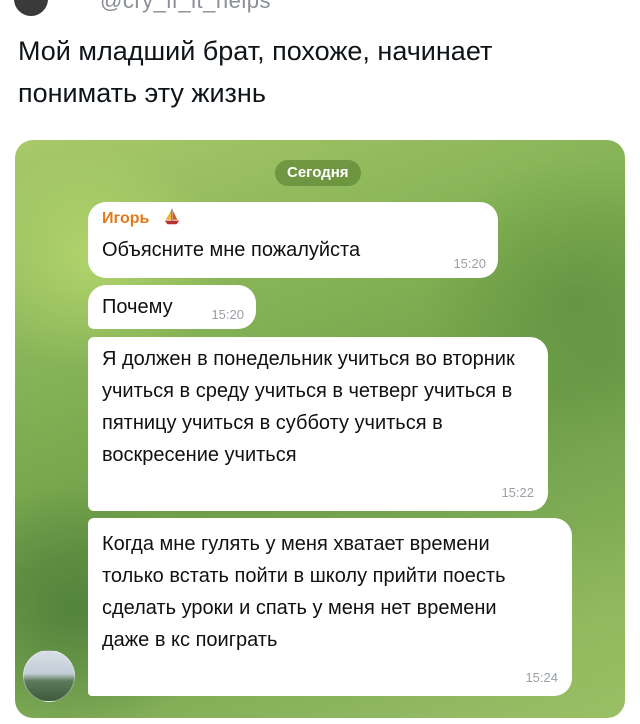 The width and height of the screenshot is (640, 724). What do you see at coordinates (320, 10) in the screenshot?
I see `tweet-header: @cry_if_it_helps` at bounding box center [320, 10].